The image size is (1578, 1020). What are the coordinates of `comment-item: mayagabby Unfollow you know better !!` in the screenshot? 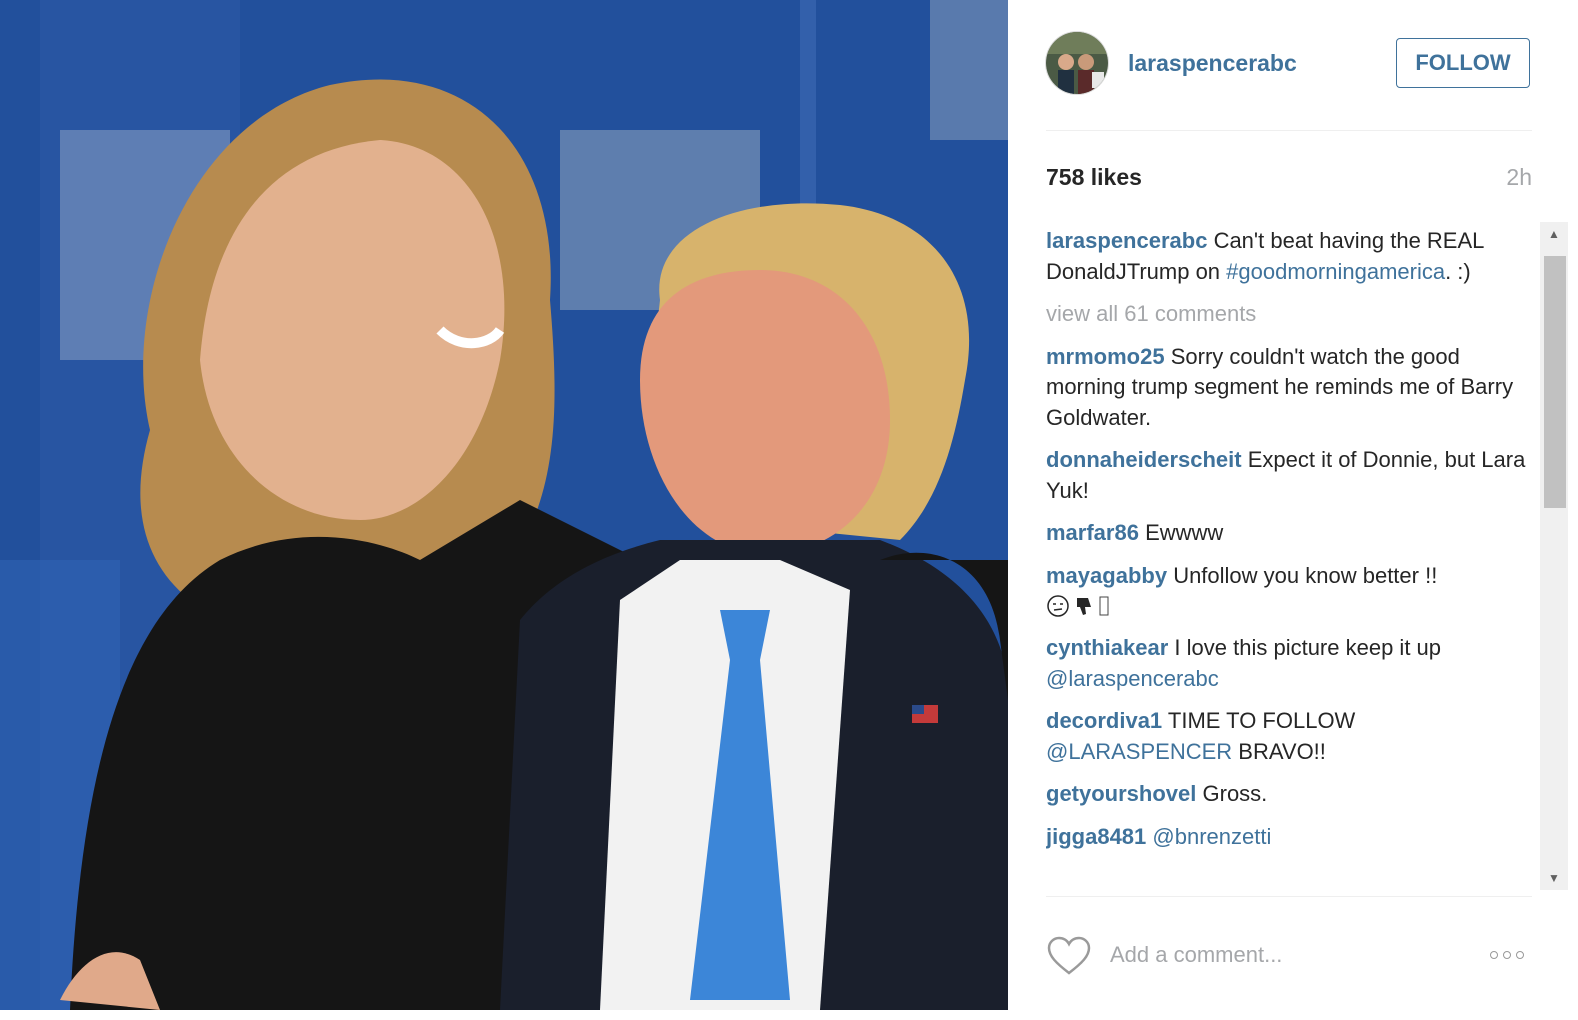 It's located at (1289, 591).